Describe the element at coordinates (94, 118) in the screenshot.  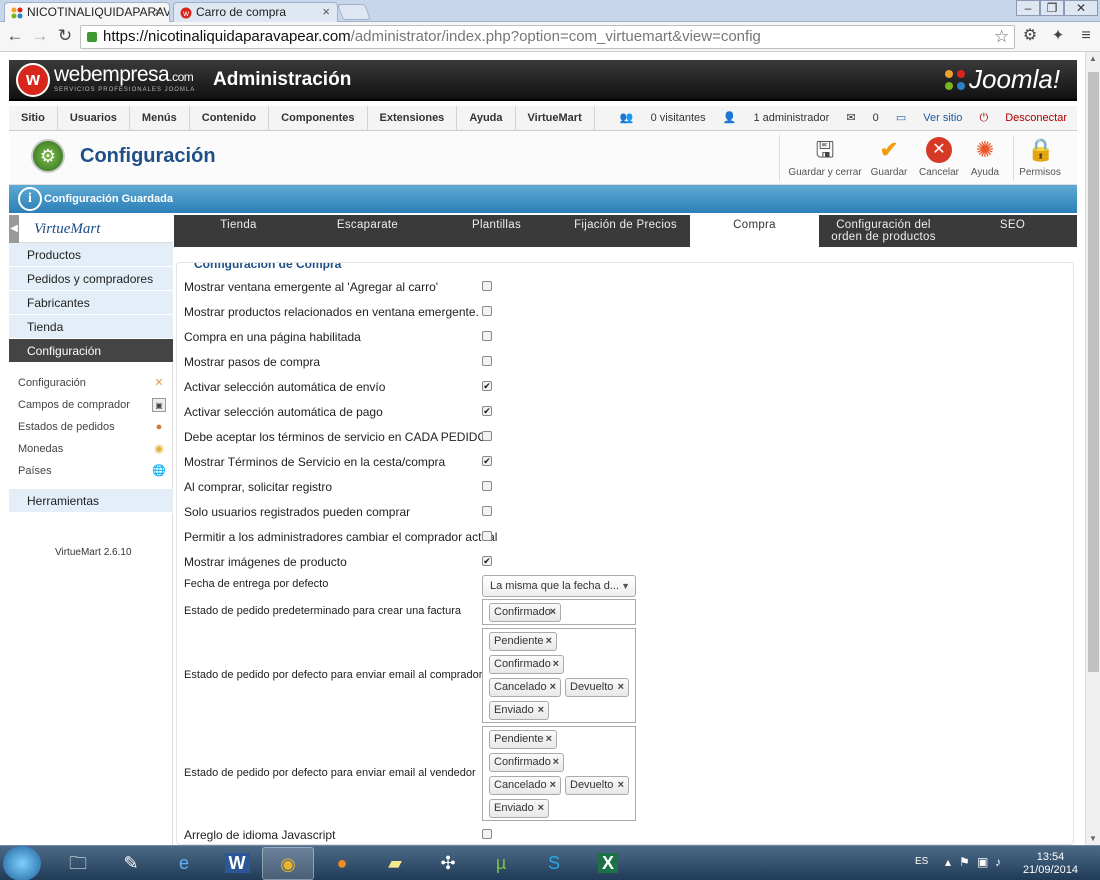
I see `menu-usuarios: Usuarios` at that location.